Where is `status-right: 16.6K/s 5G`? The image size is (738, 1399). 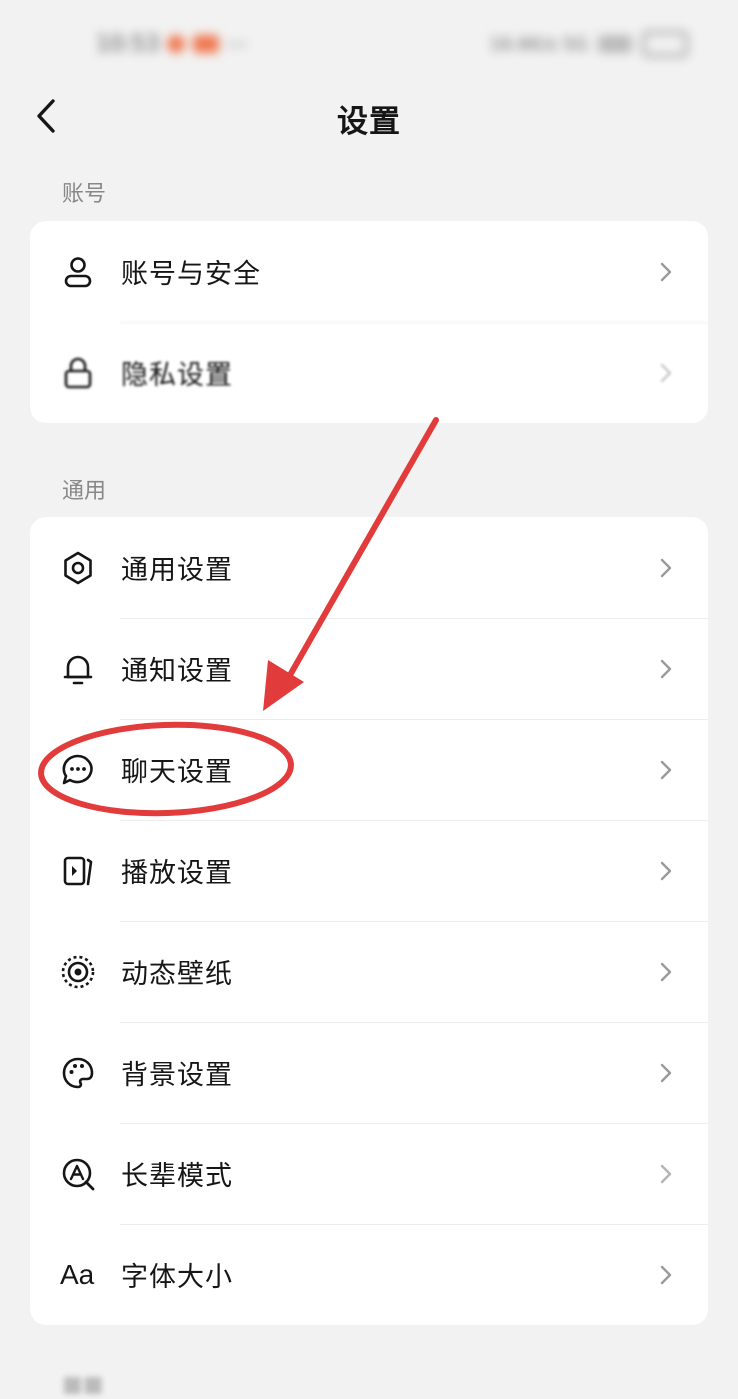
status-right: 16.6K/s 5G is located at coordinates (589, 44).